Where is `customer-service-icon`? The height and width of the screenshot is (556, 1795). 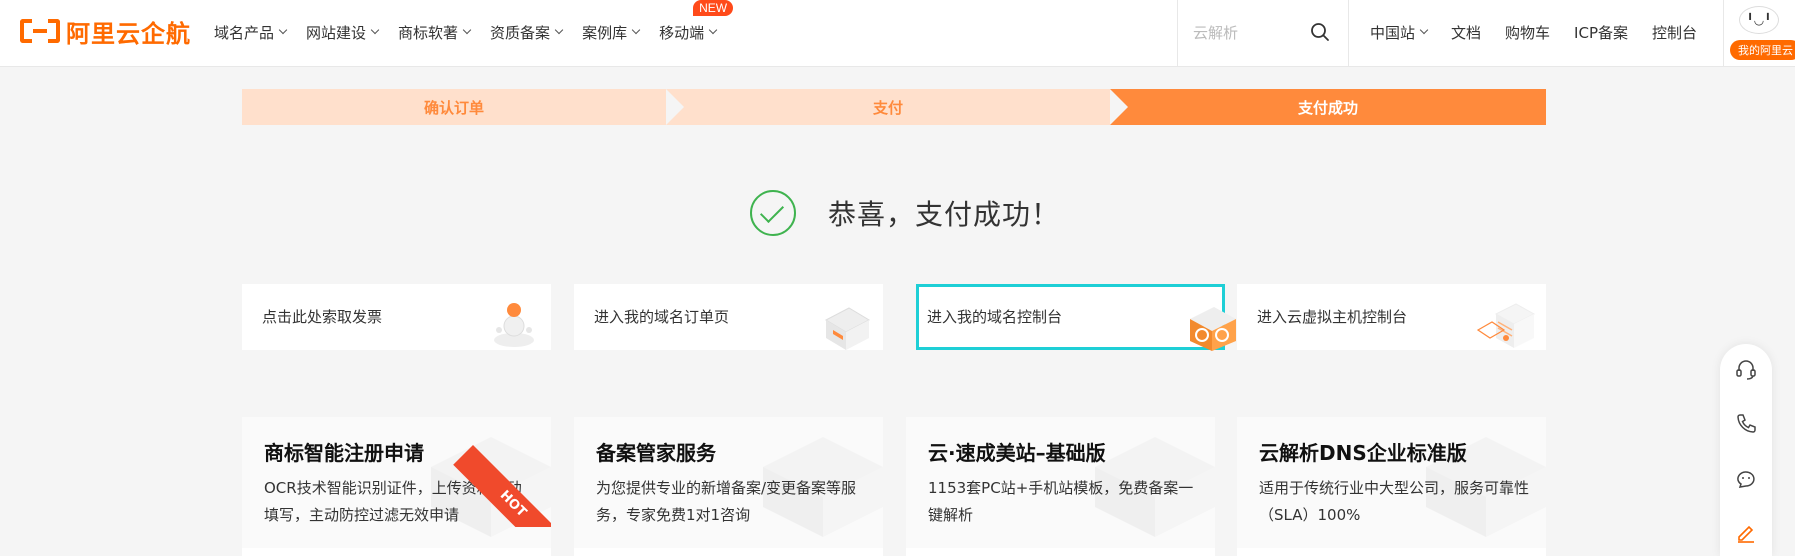
customer-service-icon is located at coordinates (1746, 370).